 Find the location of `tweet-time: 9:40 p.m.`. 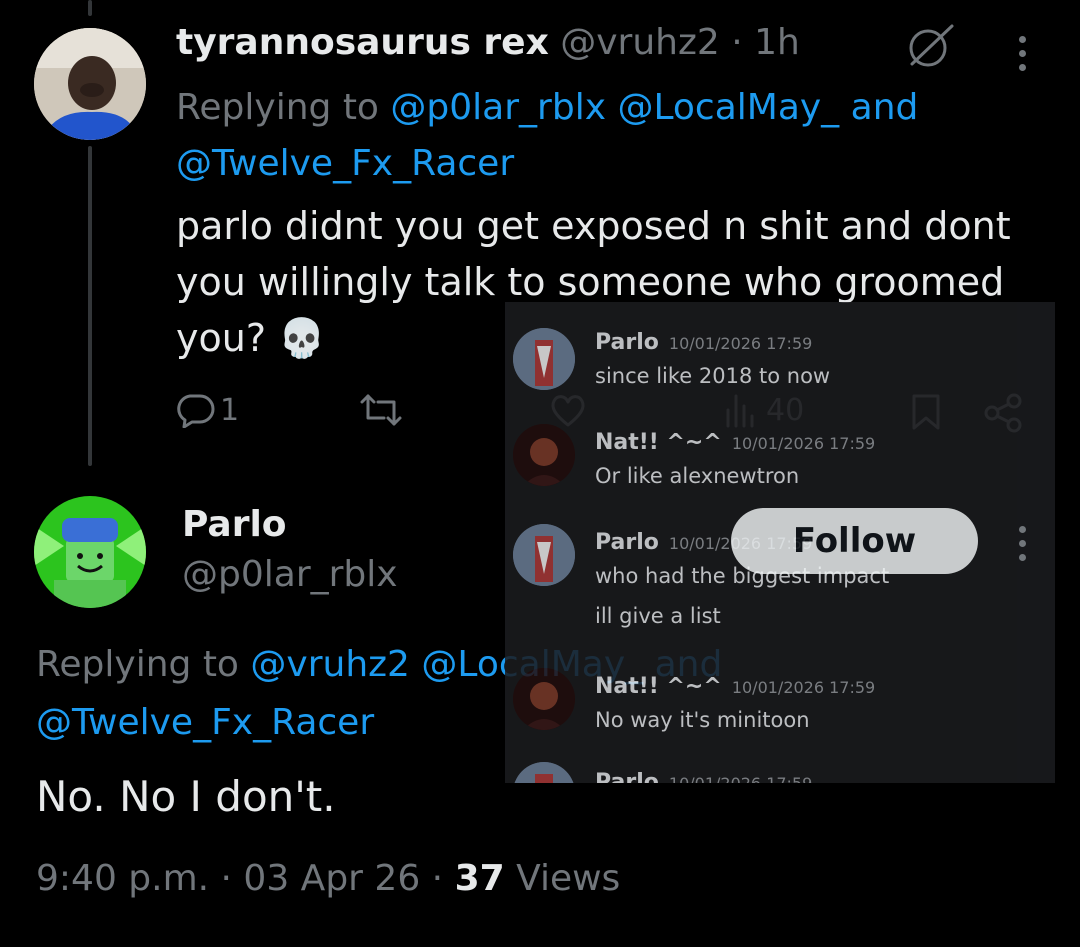

tweet-time: 9:40 p.m. is located at coordinates (122, 878).